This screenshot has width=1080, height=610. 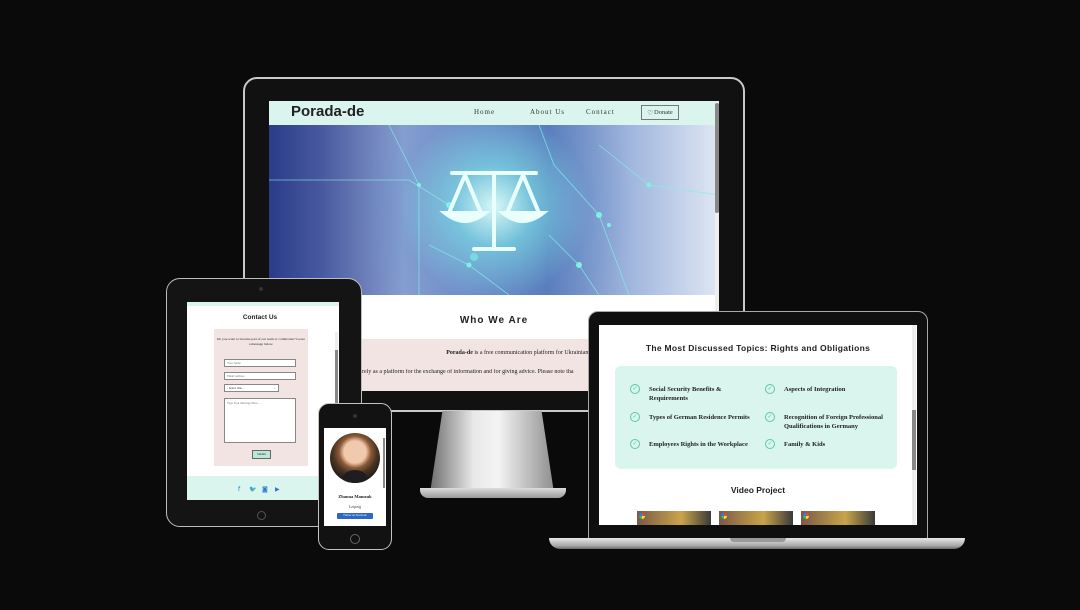 I want to click on heart-icon: ♡, so click(x=650, y=113).